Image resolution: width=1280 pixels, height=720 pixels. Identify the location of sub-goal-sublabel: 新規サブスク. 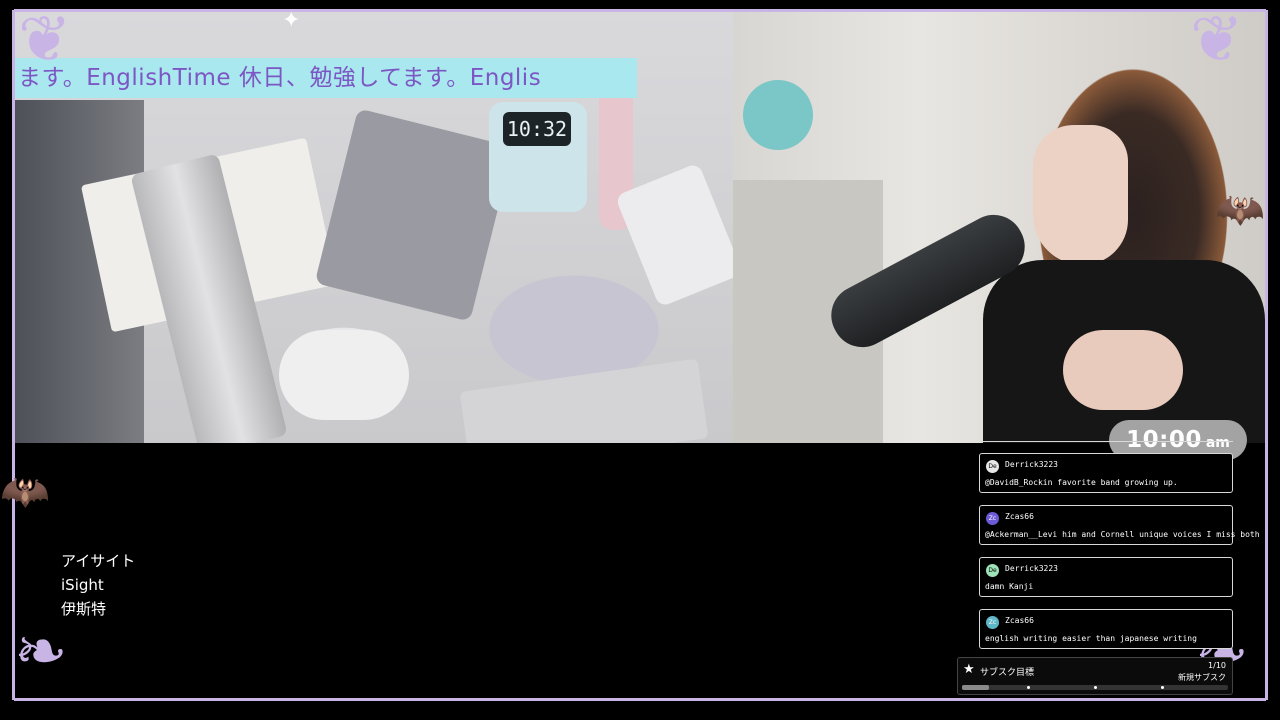
(1202, 677).